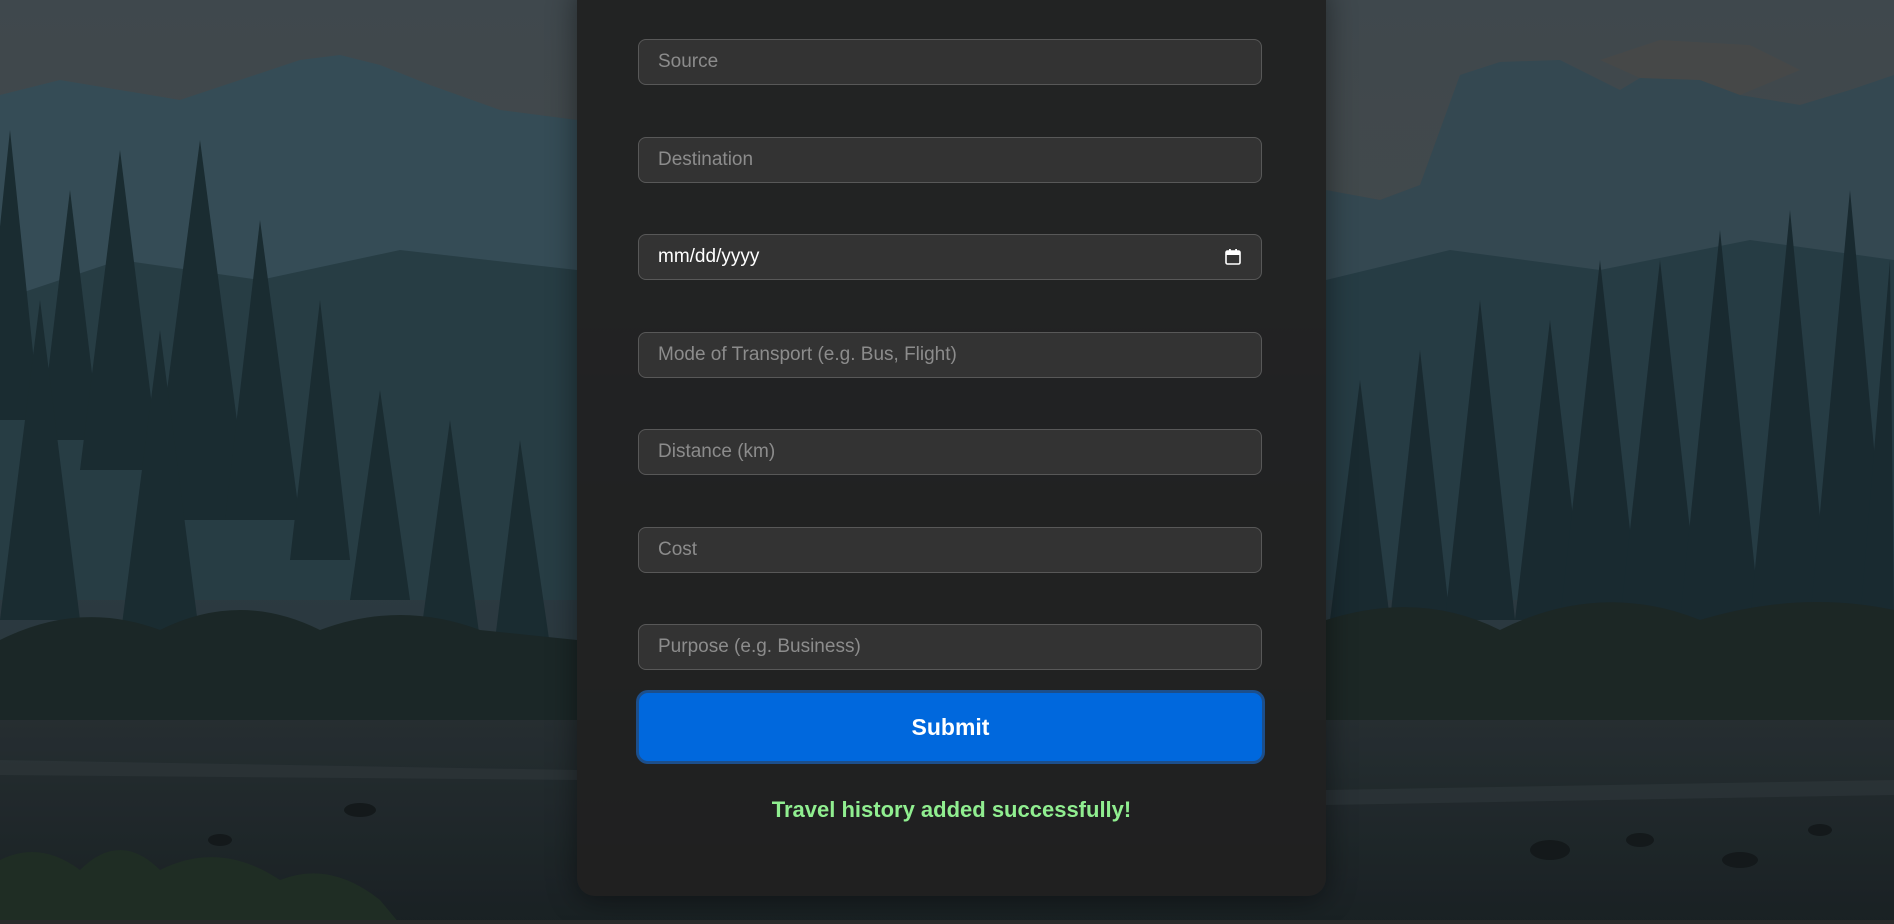  I want to click on purpose-input, so click(950, 647).